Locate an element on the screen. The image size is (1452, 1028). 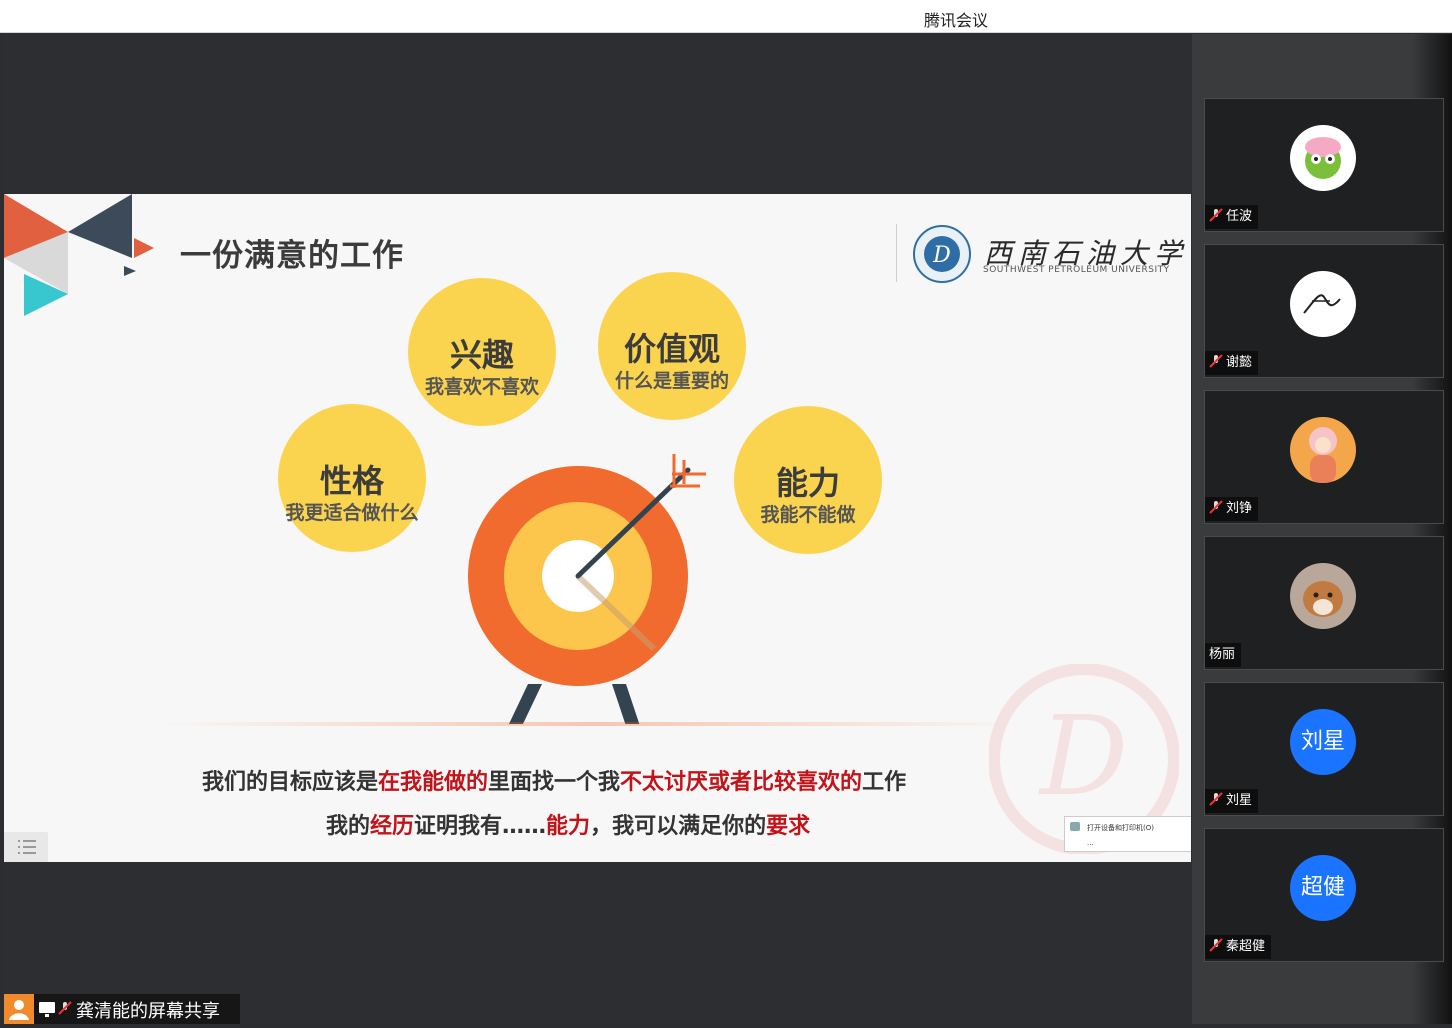
screen-share-label: 龚清能的屏幕共享 is located at coordinates (122, 1009).